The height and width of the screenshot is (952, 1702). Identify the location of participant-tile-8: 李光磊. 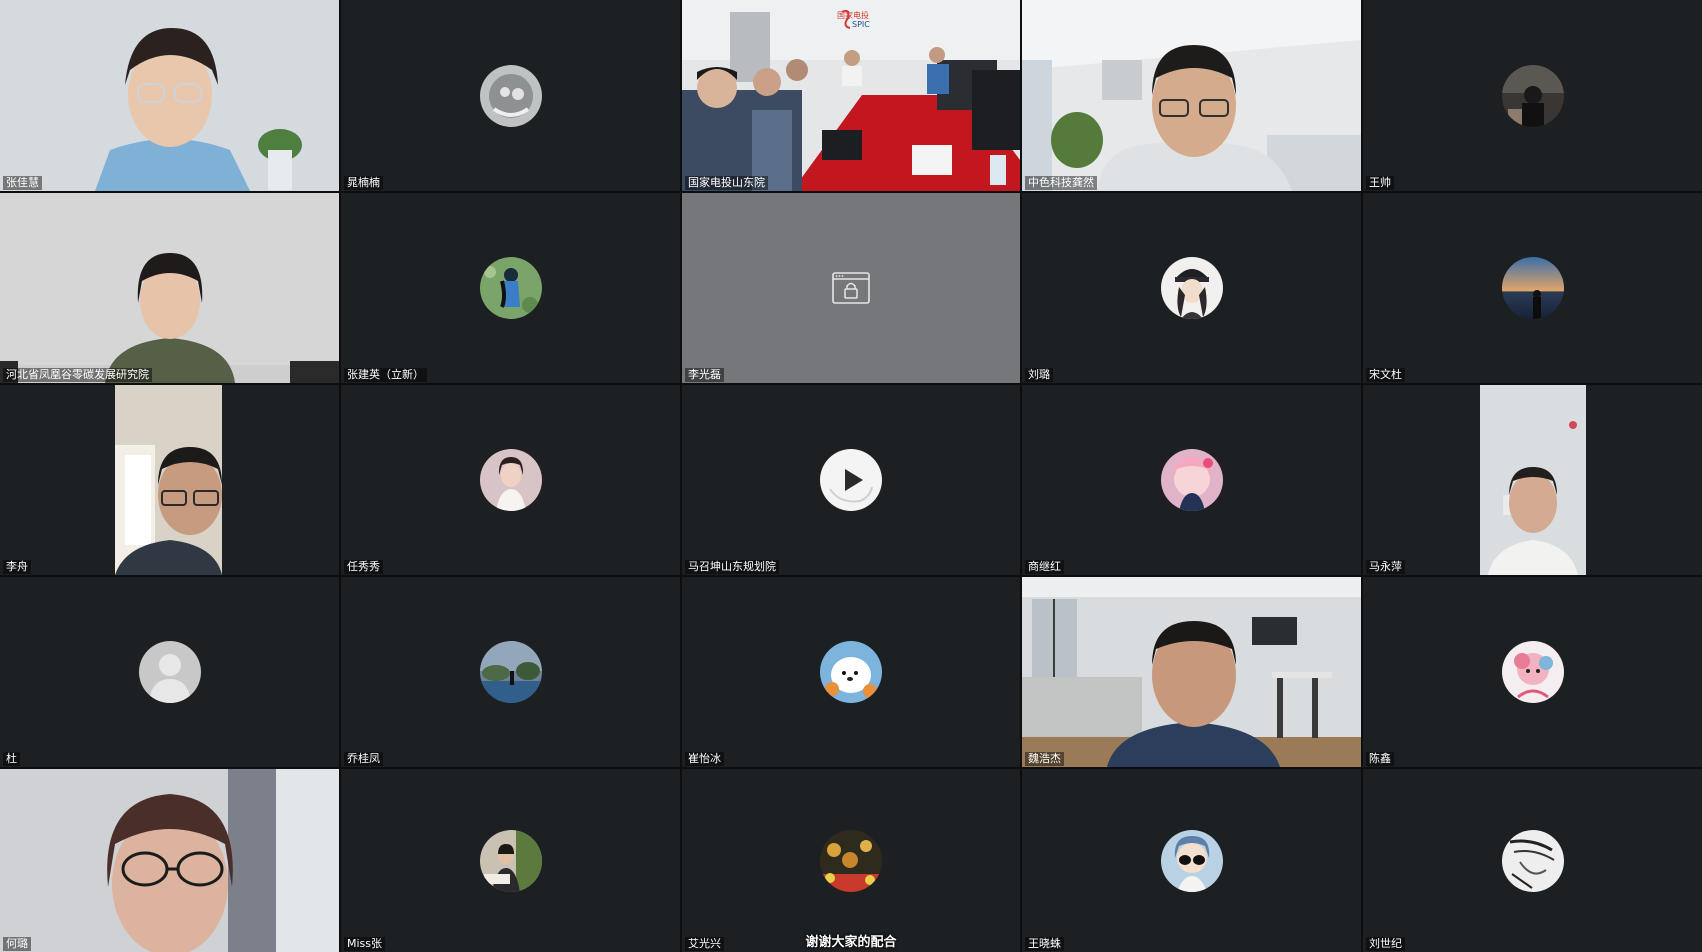
(851, 288).